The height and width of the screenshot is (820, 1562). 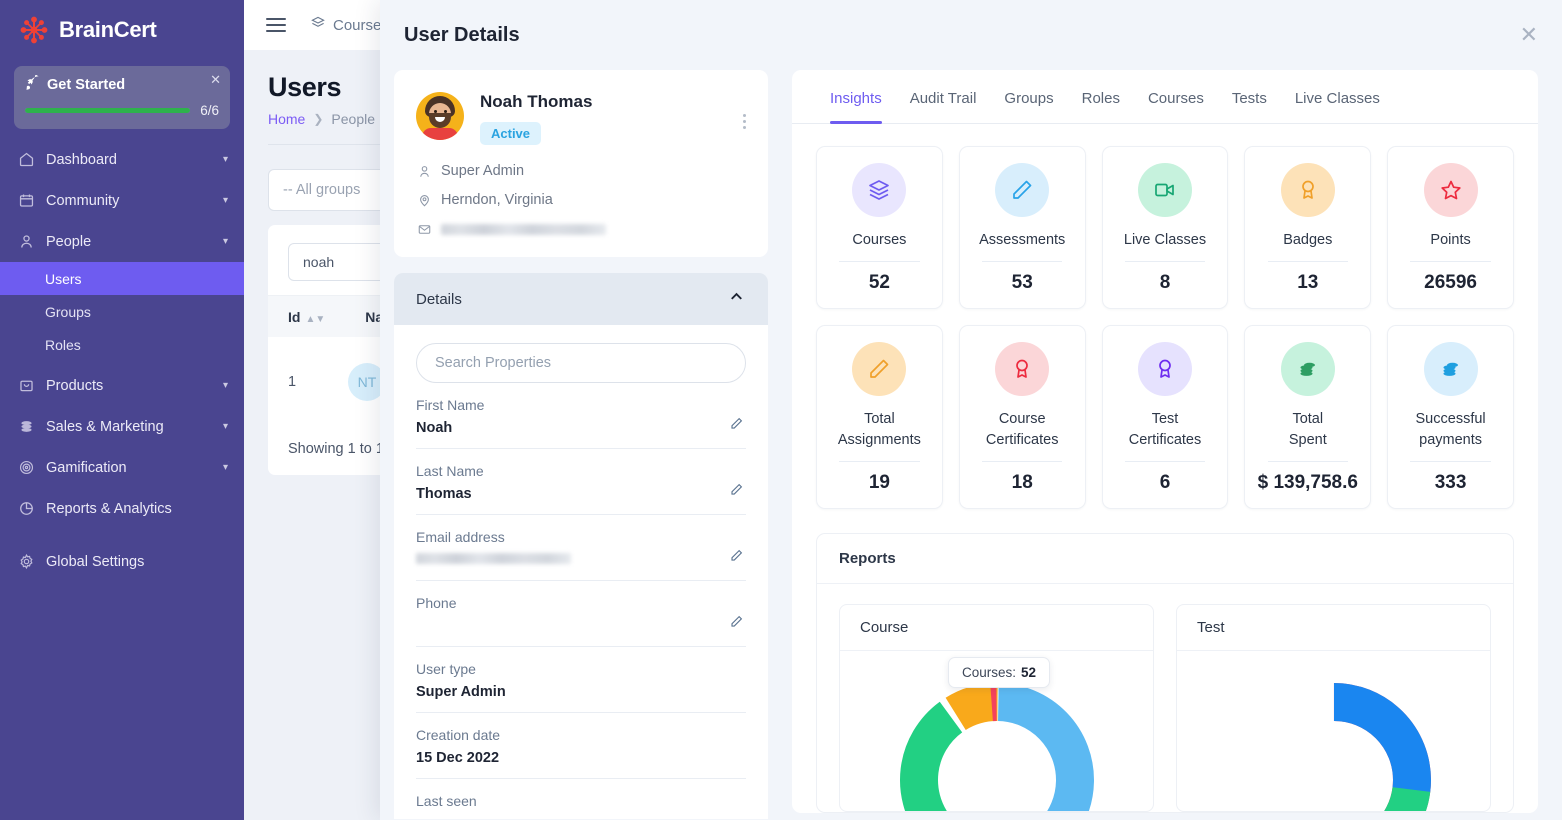 What do you see at coordinates (581, 171) in the screenshot?
I see `profile-role: Super Admin` at bounding box center [581, 171].